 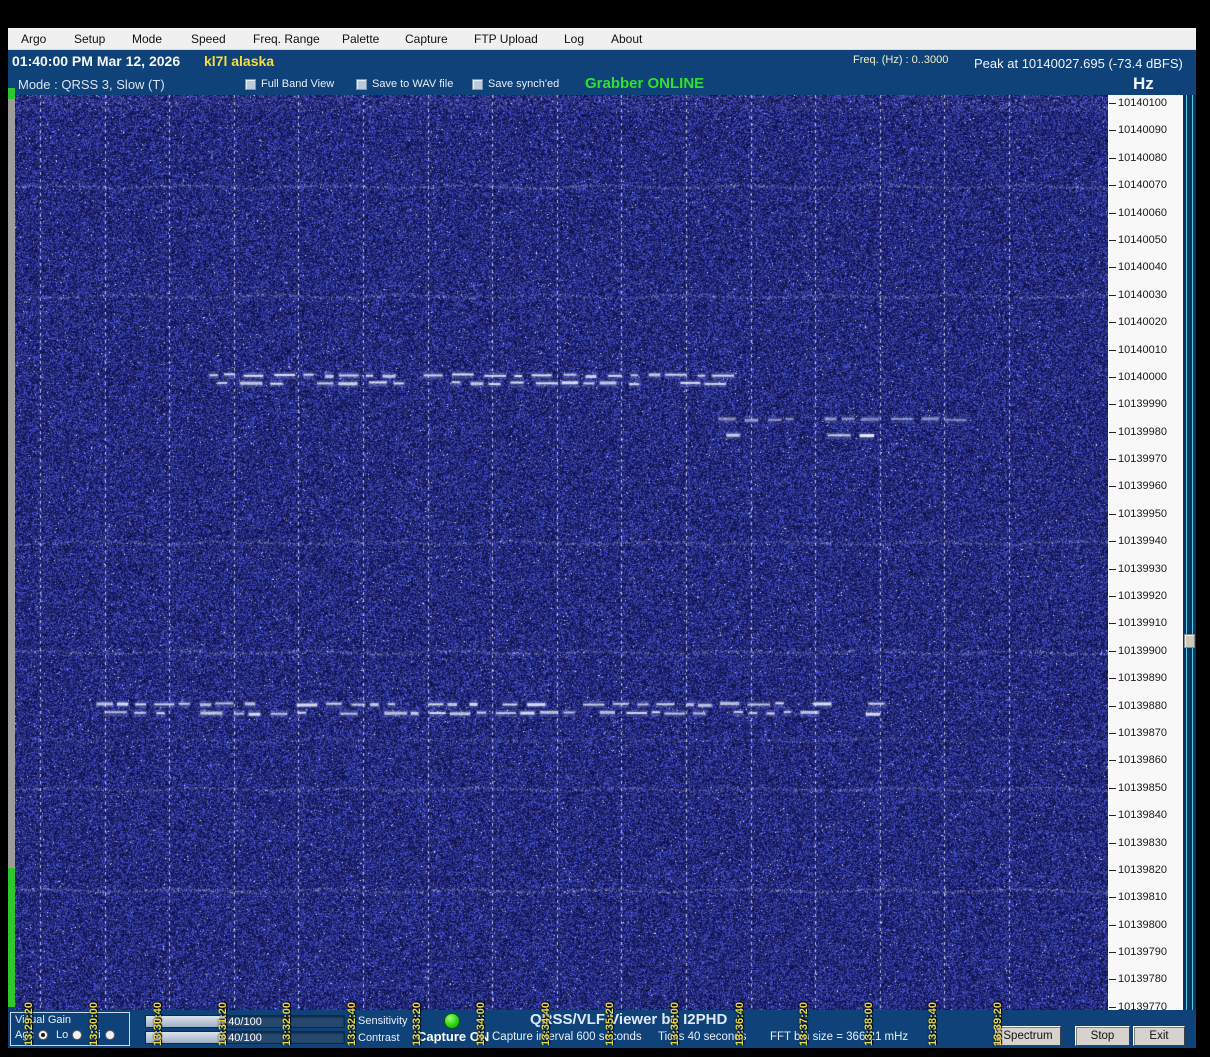 I want to click on time-tick-label: 13:32:40, so click(x=352, y=1024).